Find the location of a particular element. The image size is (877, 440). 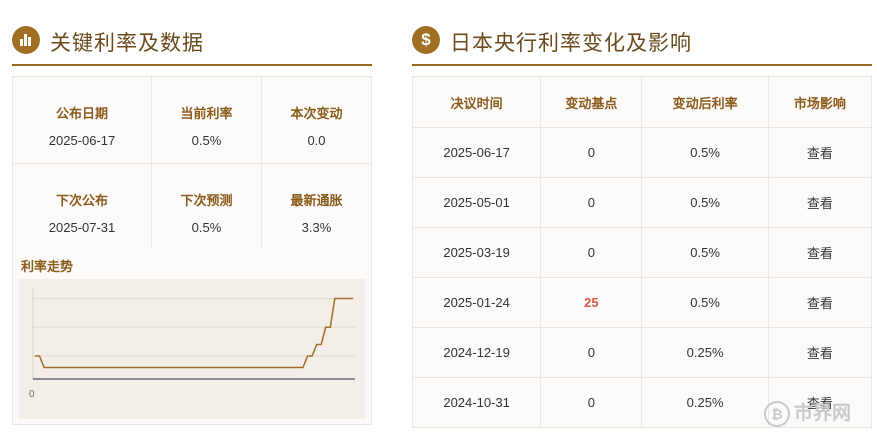

col-new-rate: 变动后利率 is located at coordinates (705, 102).